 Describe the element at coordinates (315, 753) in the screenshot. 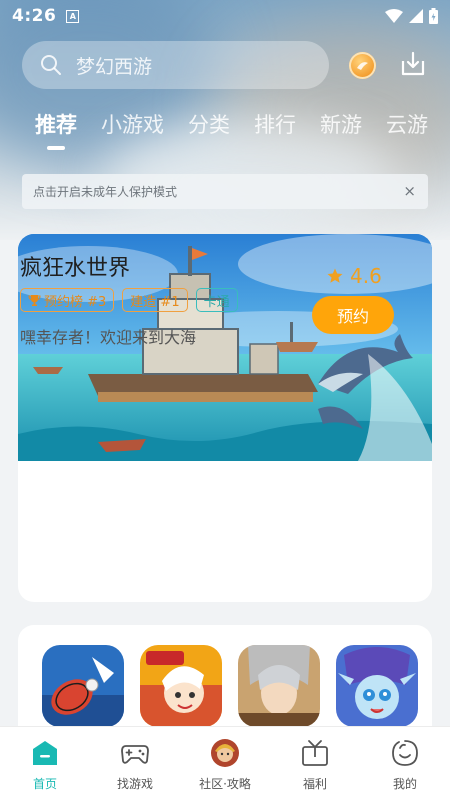

I see `gift-icon` at that location.